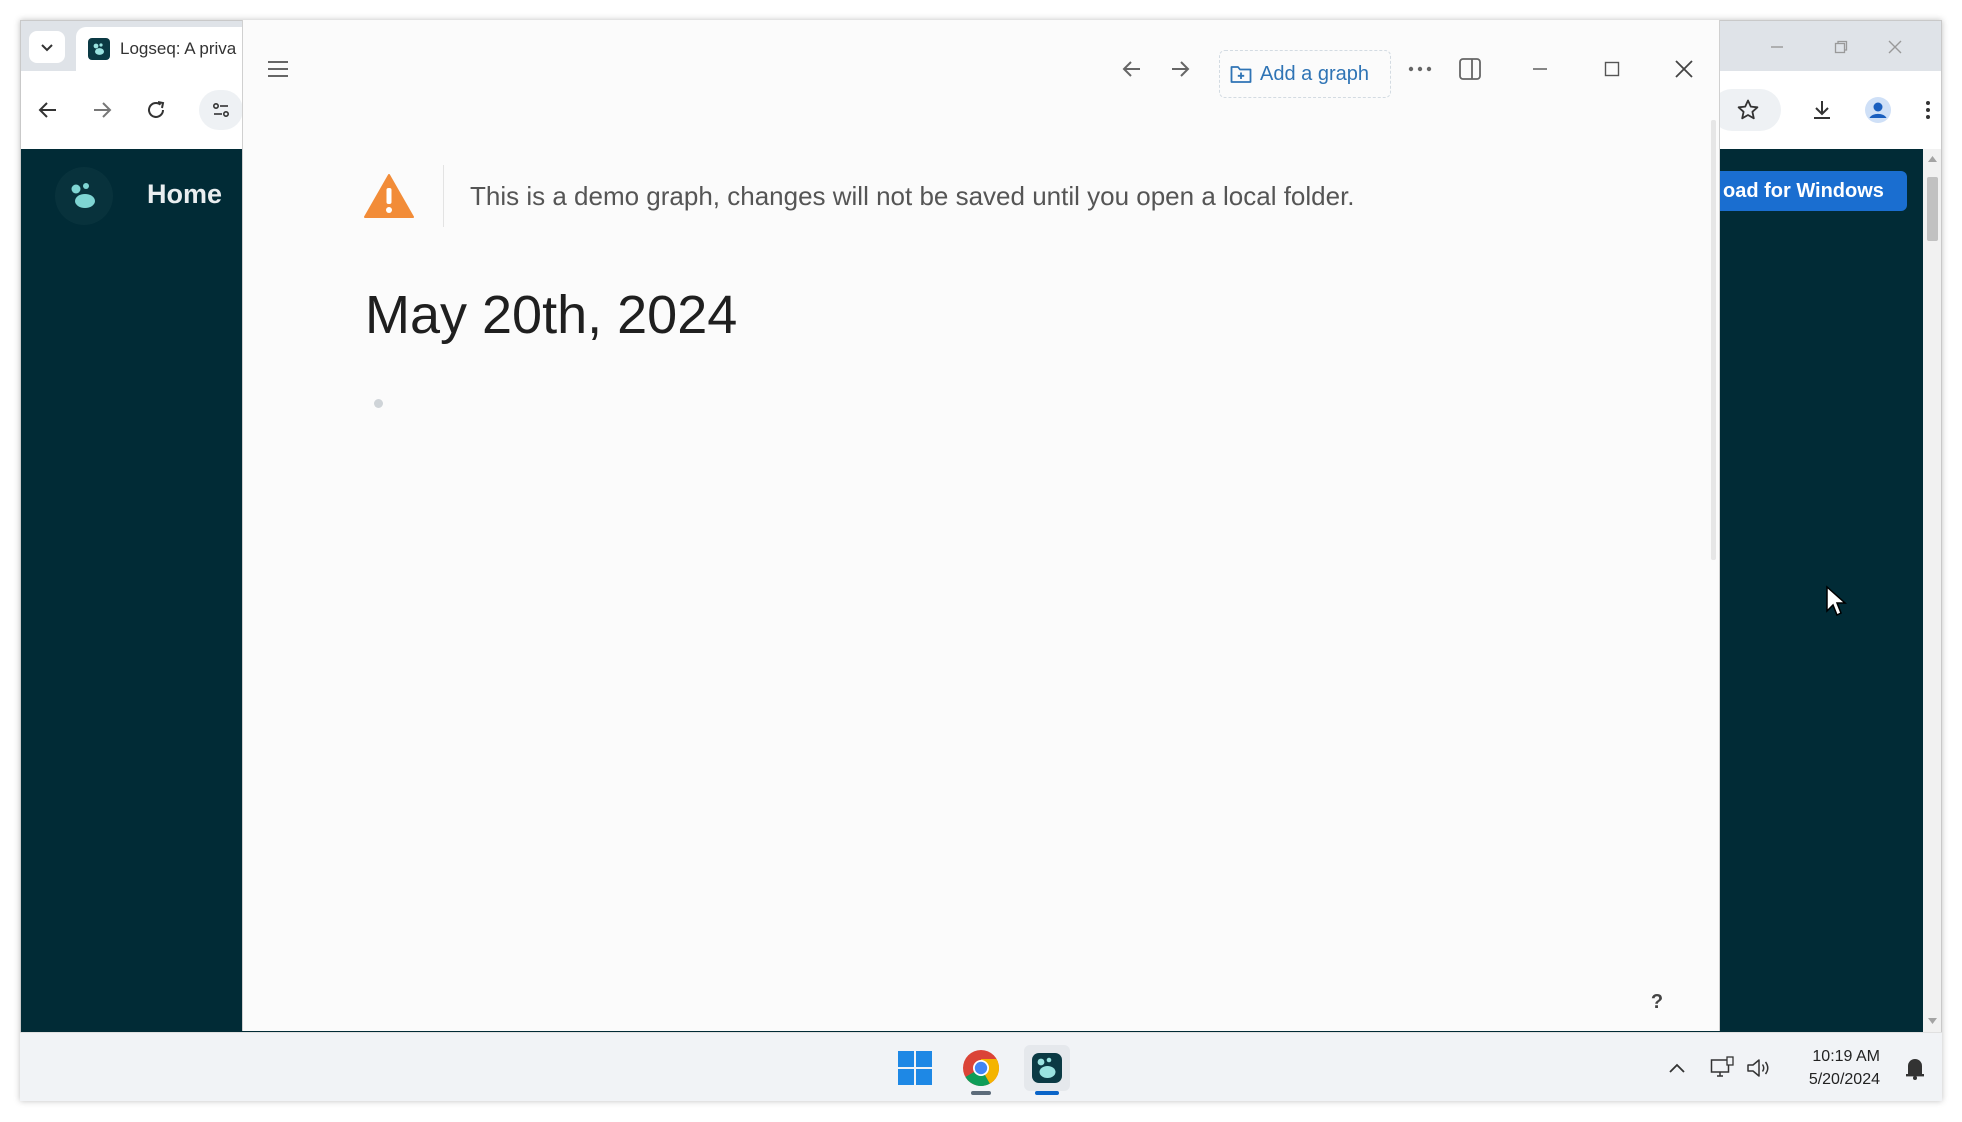 The width and height of the screenshot is (1962, 1122). What do you see at coordinates (1932, 590) in the screenshot?
I see `page-scrollbar` at bounding box center [1932, 590].